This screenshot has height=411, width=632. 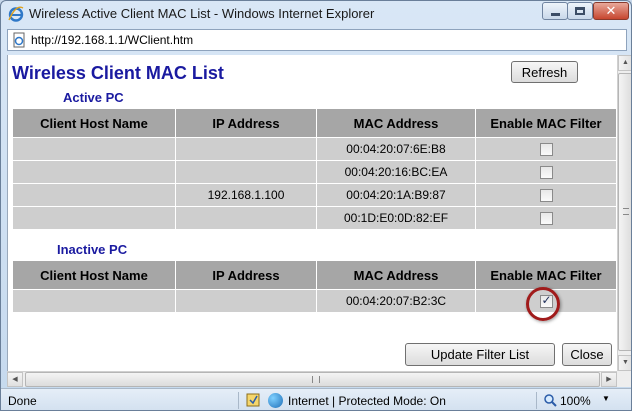 What do you see at coordinates (16, 14) in the screenshot?
I see `ie-logo-icon` at bounding box center [16, 14].